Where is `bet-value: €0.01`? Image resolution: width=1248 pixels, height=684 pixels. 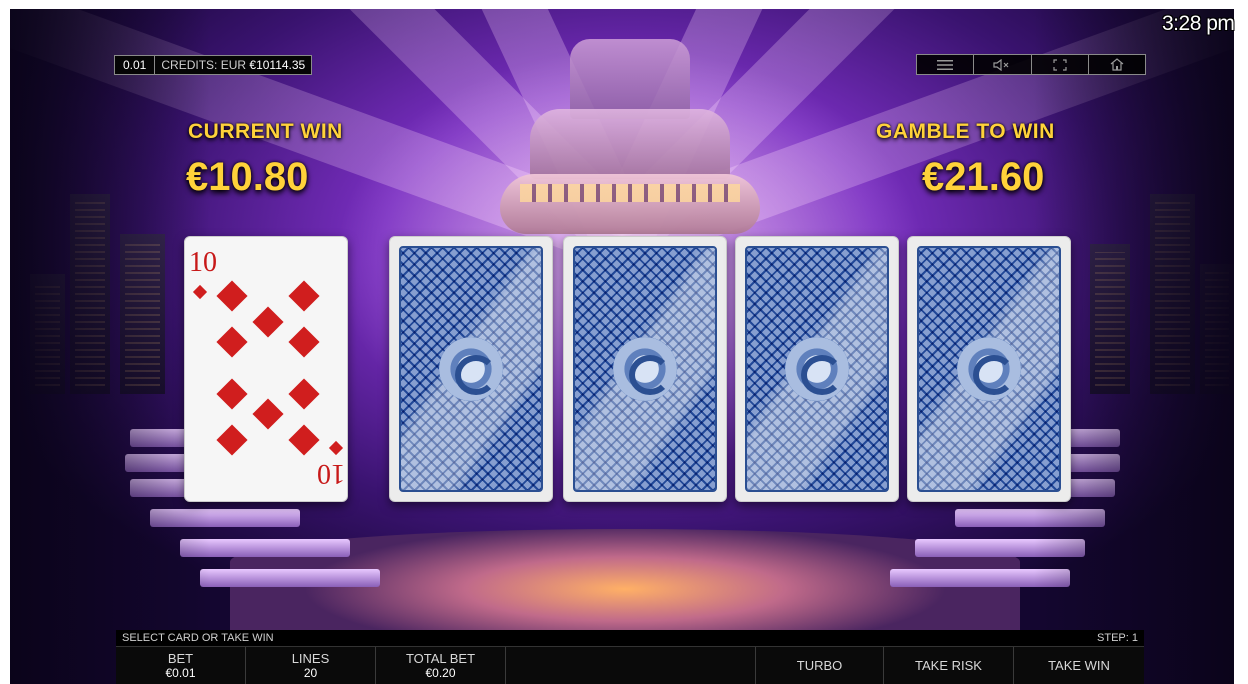 bet-value: €0.01 is located at coordinates (180, 672).